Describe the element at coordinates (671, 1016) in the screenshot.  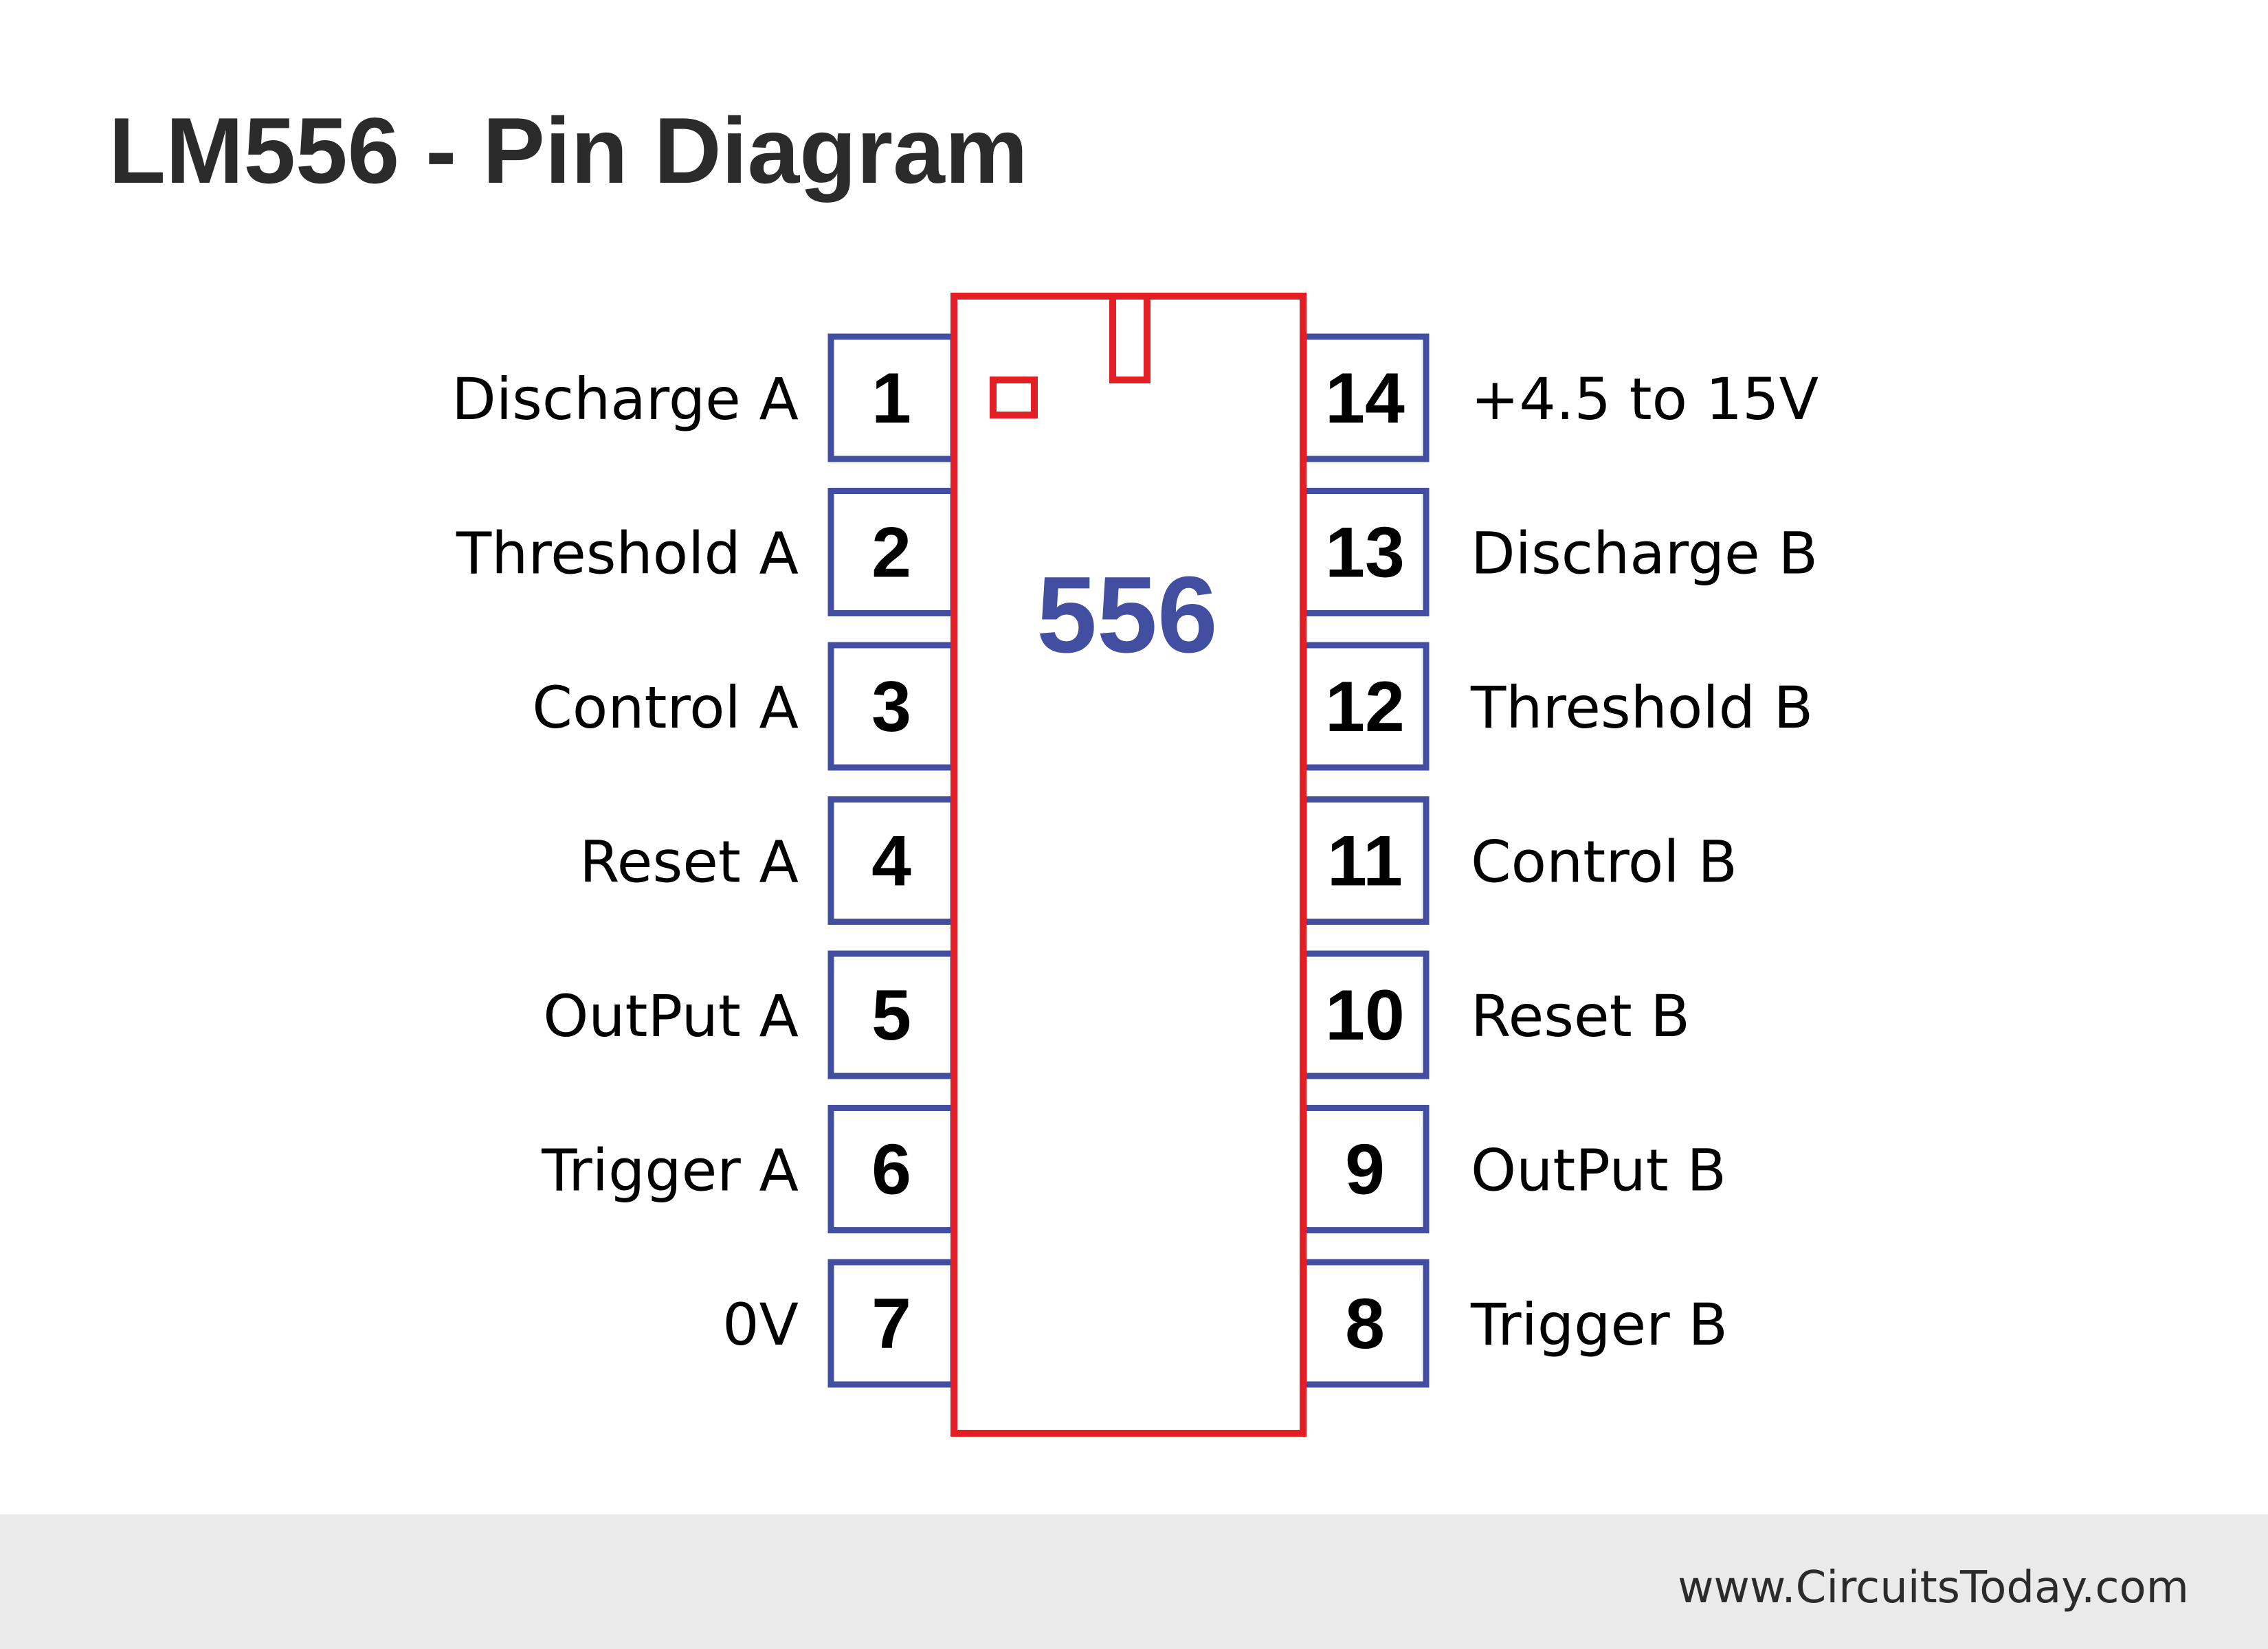
I see `pin-label: OutPut A` at that location.